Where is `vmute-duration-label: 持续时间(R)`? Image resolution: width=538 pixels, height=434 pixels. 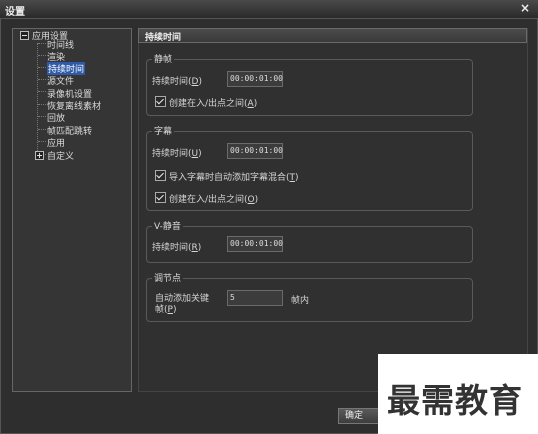 vmute-duration-label: 持续时间(R) is located at coordinates (177, 248).